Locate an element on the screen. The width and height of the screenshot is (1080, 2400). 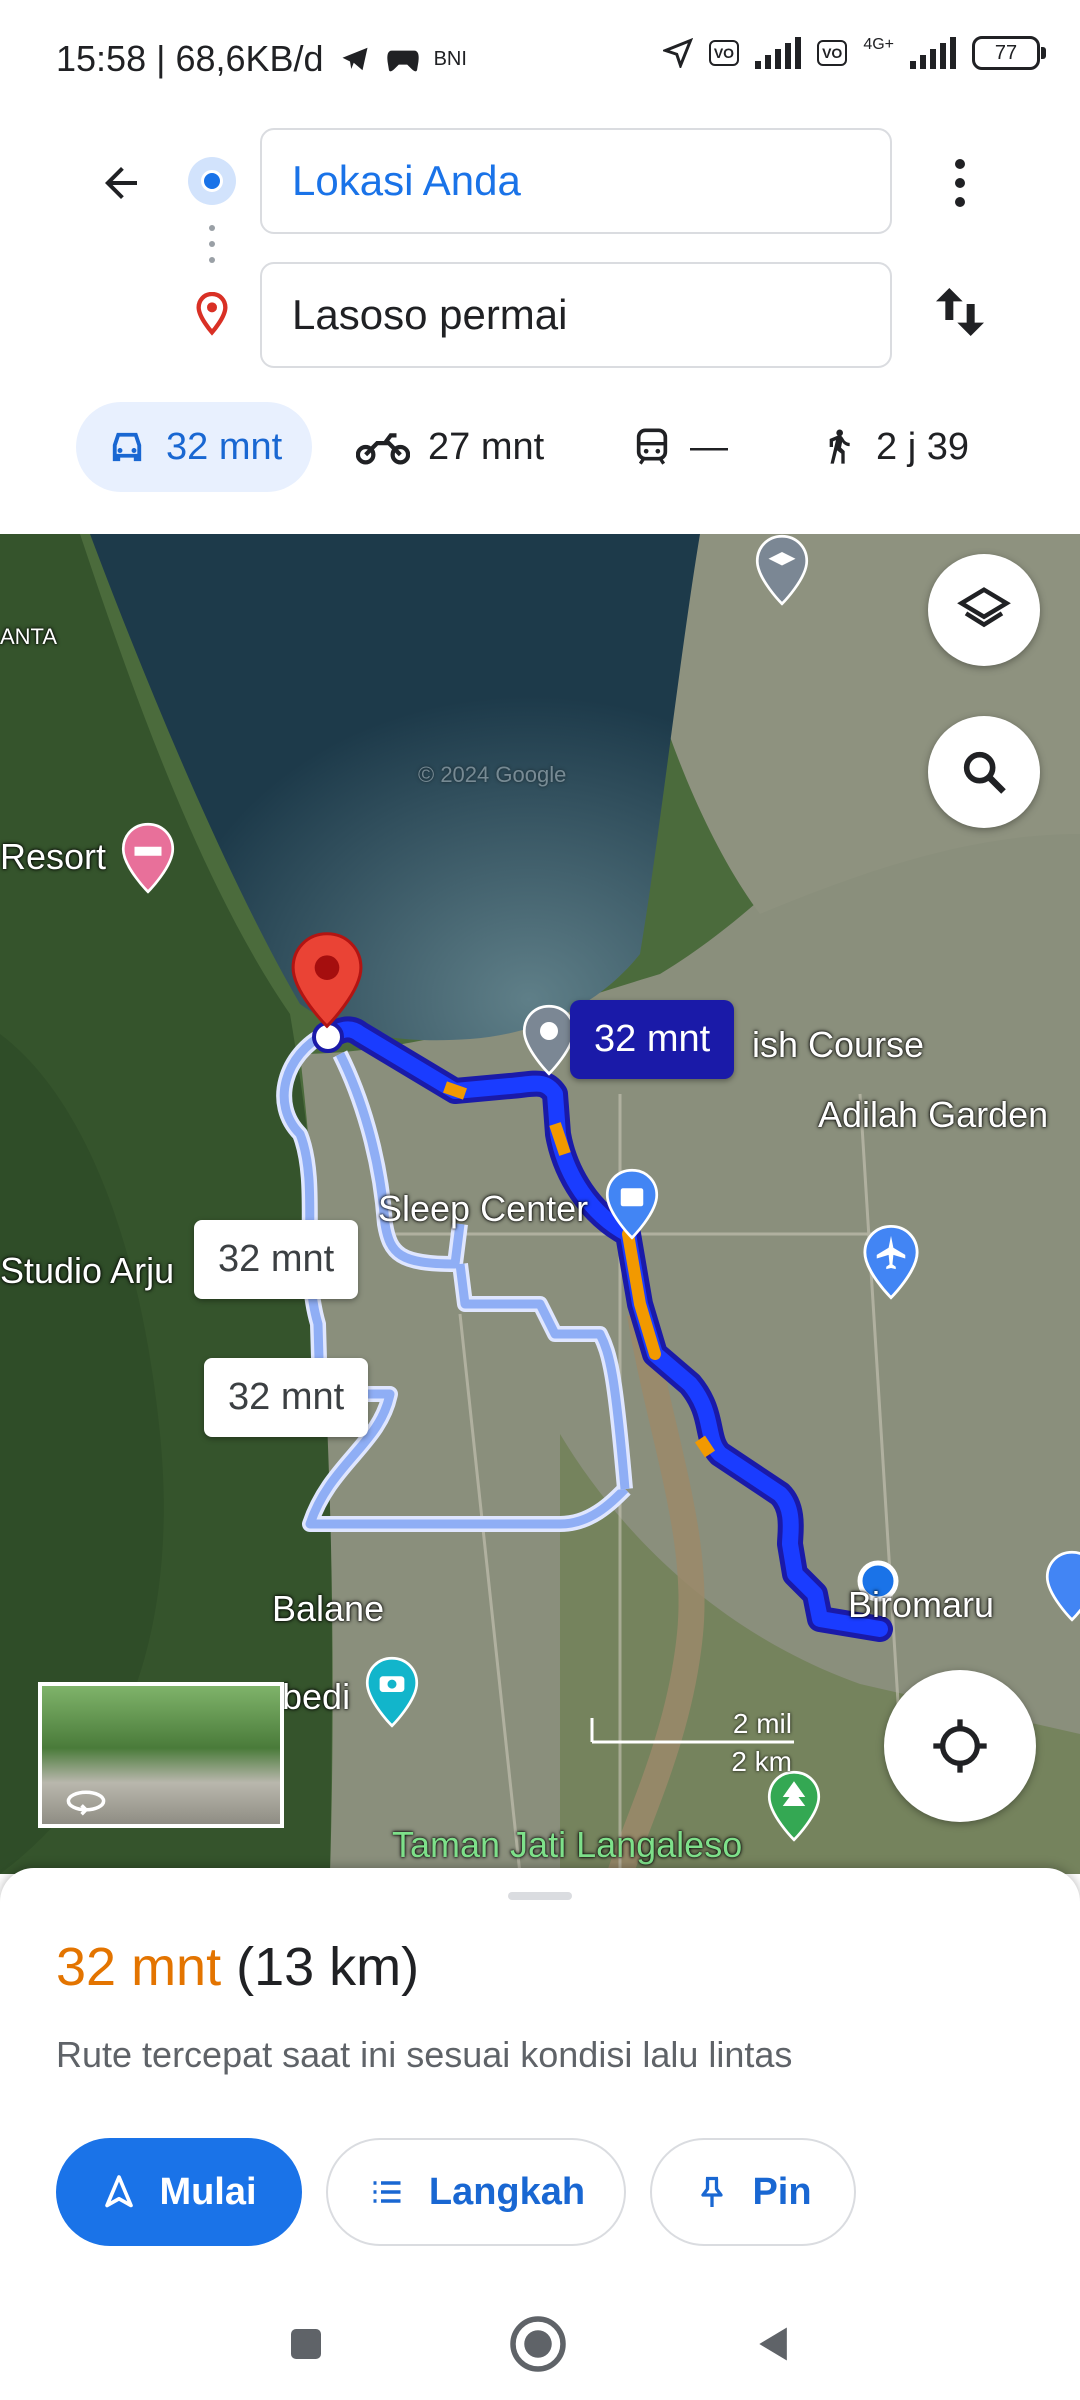
school-marker-icon is located at coordinates (782, 570).